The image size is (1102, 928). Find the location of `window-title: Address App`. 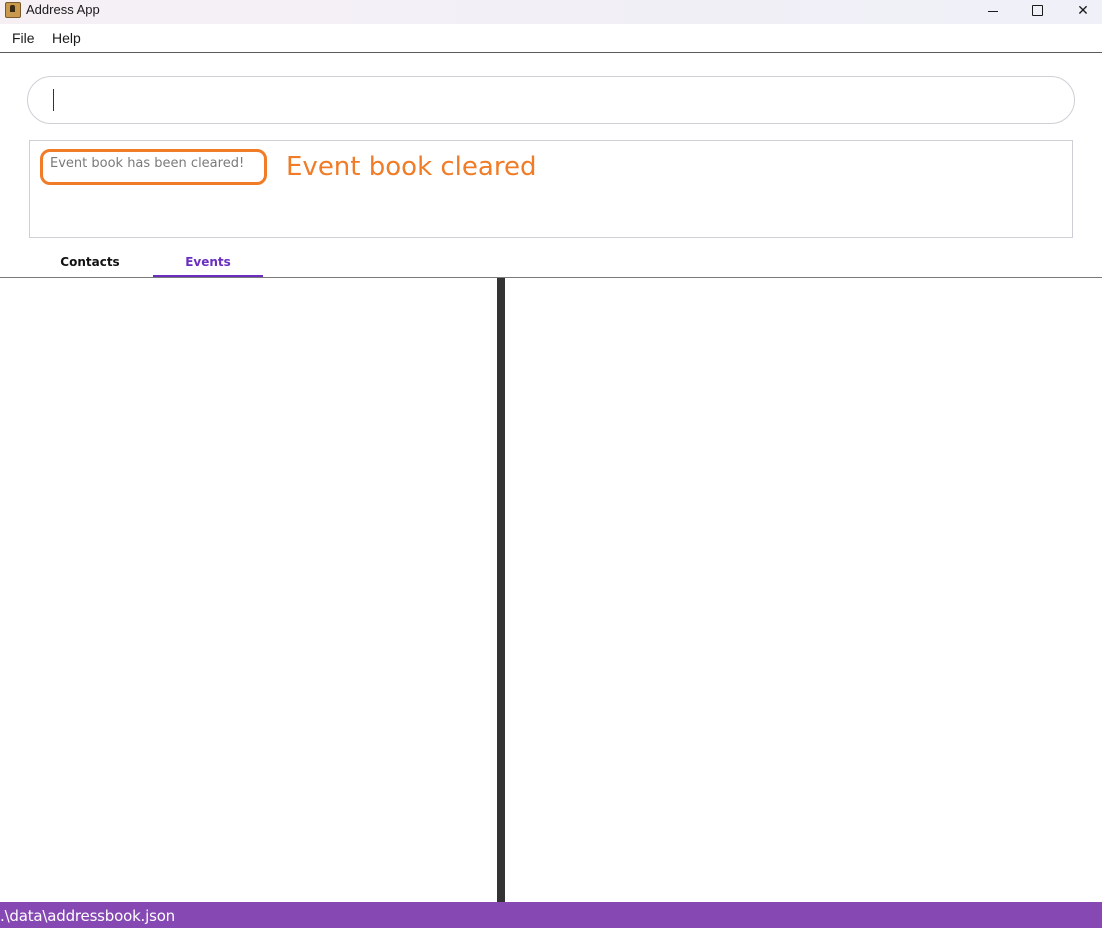

window-title: Address App is located at coordinates (63, 9).